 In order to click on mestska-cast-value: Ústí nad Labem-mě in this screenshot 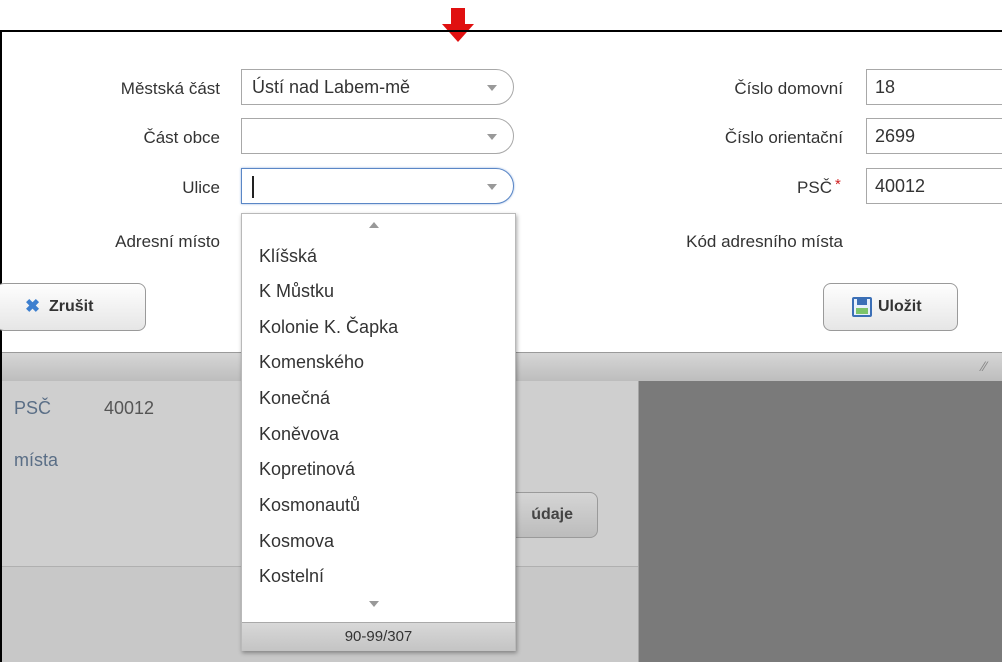, I will do `click(331, 87)`.